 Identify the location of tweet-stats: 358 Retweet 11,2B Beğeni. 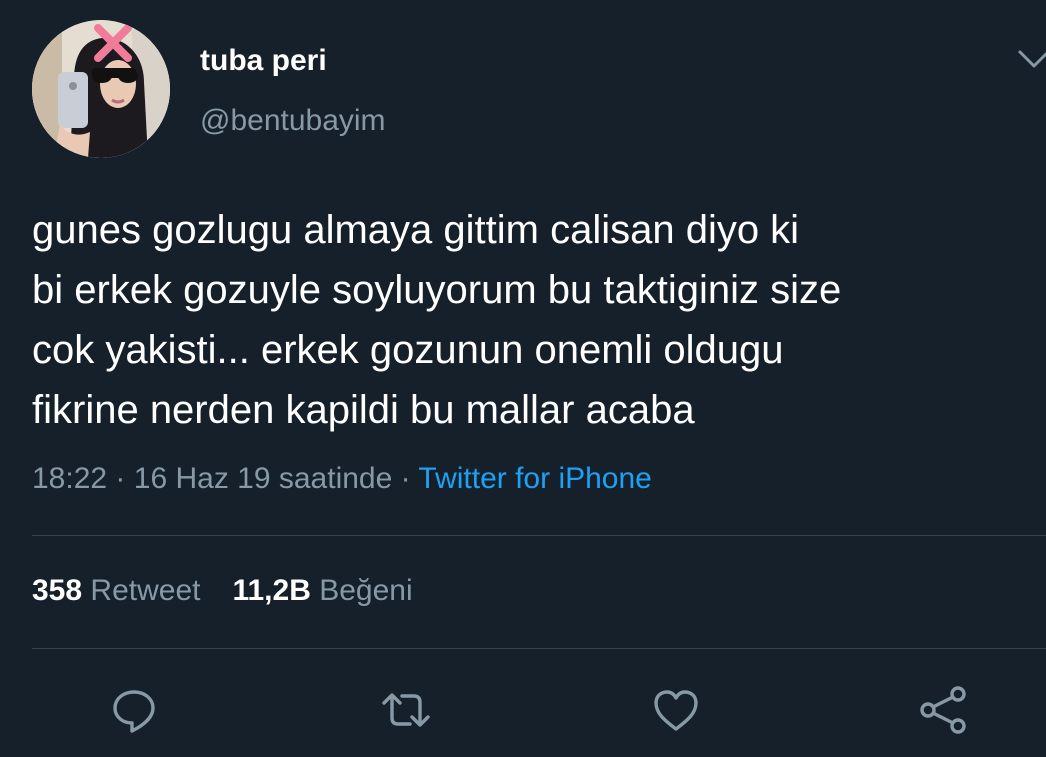
(222, 591).